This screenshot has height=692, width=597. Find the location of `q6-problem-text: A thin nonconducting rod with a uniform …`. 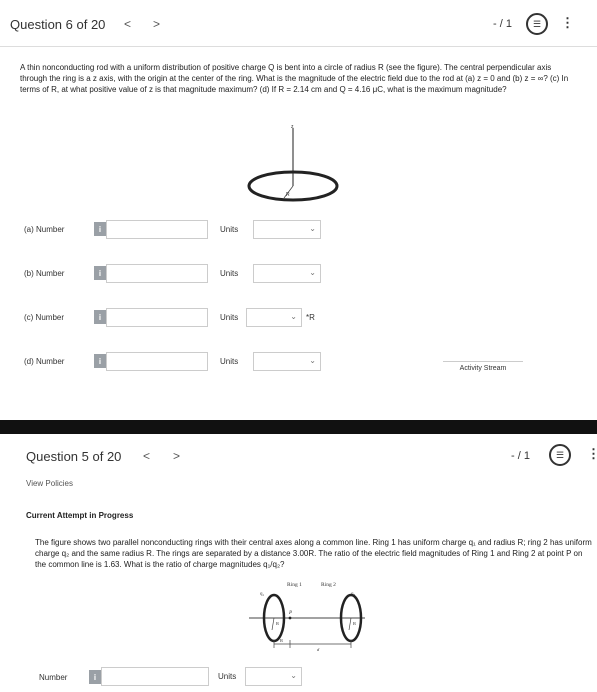

q6-problem-text: A thin nonconducting rod with a uniform … is located at coordinates (294, 79).